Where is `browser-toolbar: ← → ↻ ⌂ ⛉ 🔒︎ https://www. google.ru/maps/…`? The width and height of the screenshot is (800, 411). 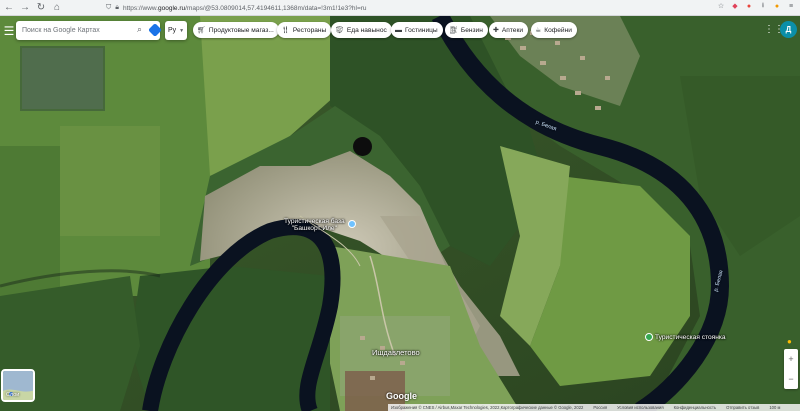 browser-toolbar: ← → ↻ ⌂ ⛉ 🔒︎ https://www. google.ru/maps/… is located at coordinates (400, 8).